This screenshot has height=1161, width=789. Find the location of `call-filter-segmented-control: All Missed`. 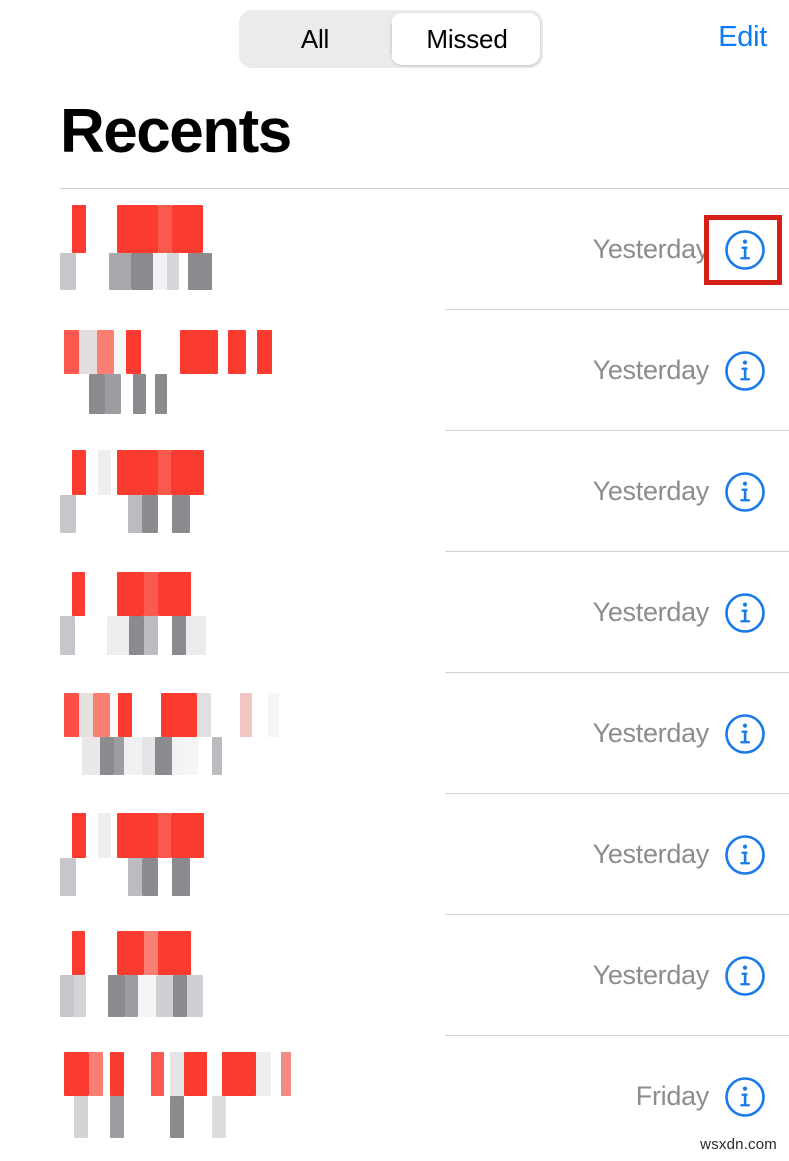

call-filter-segmented-control: All Missed is located at coordinates (391, 39).